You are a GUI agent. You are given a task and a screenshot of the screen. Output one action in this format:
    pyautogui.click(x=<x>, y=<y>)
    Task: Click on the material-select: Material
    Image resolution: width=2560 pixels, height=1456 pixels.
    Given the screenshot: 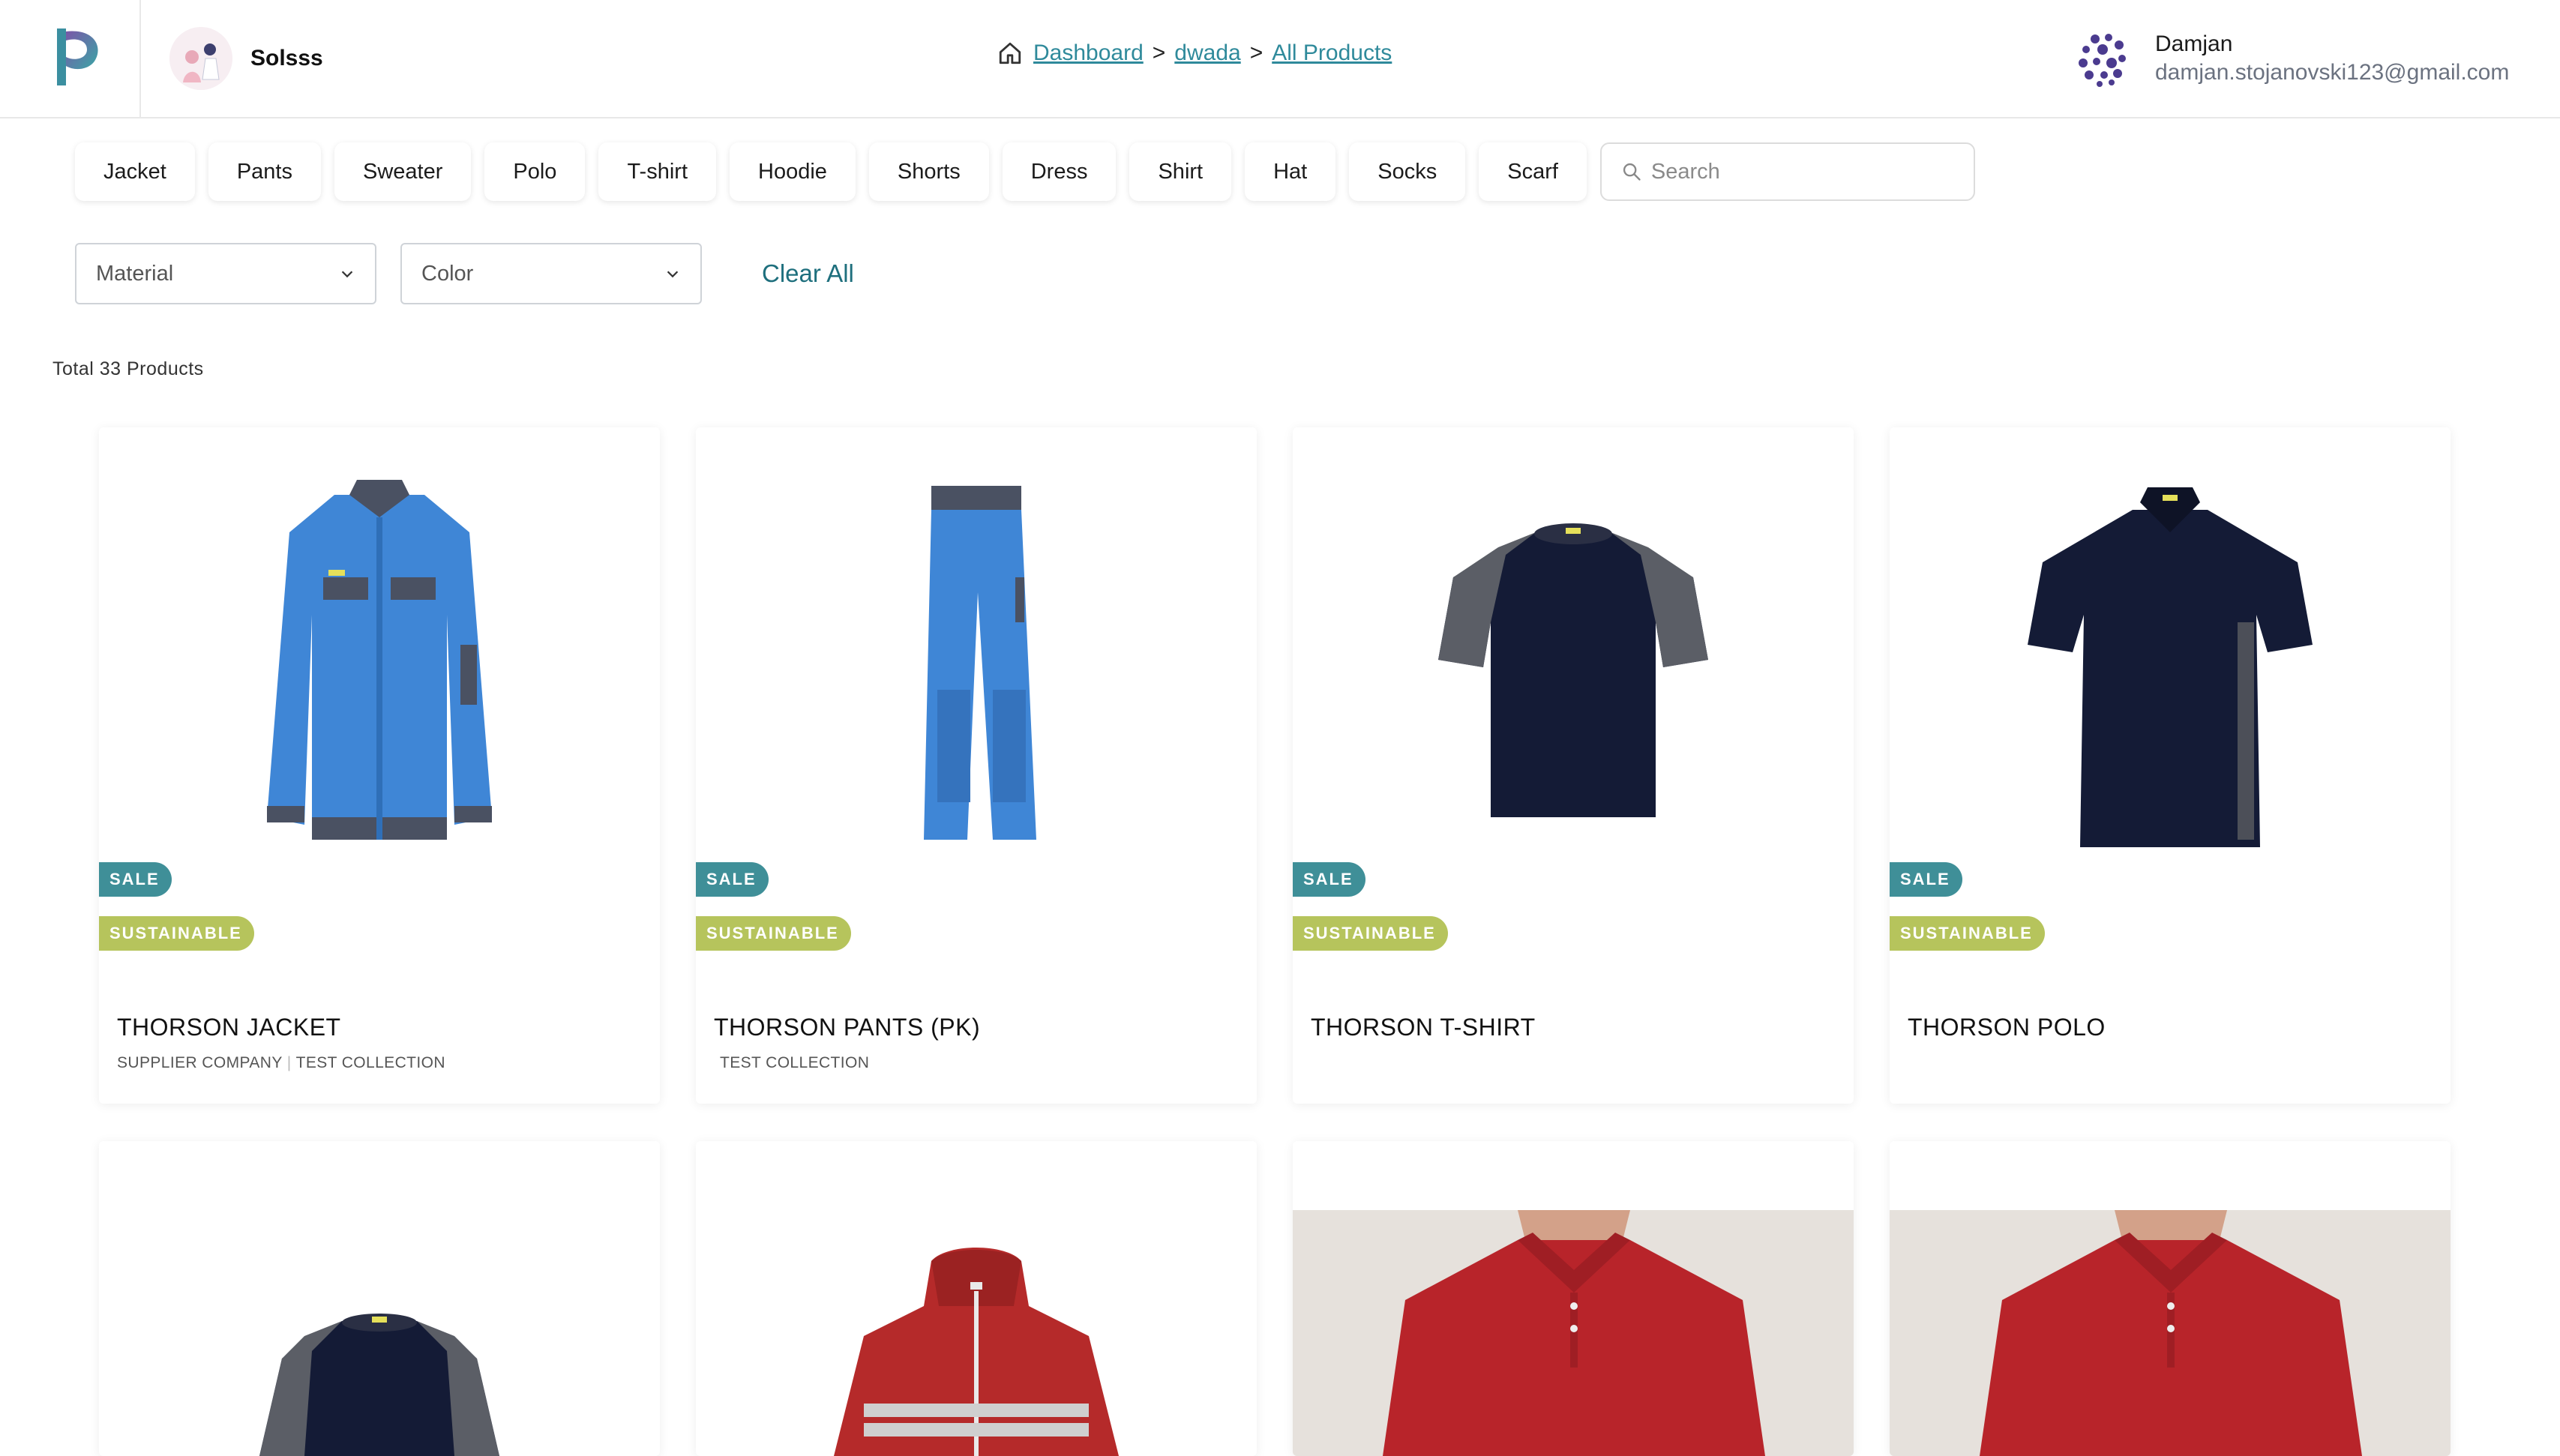 What is the action you would take?
    pyautogui.click(x=225, y=273)
    